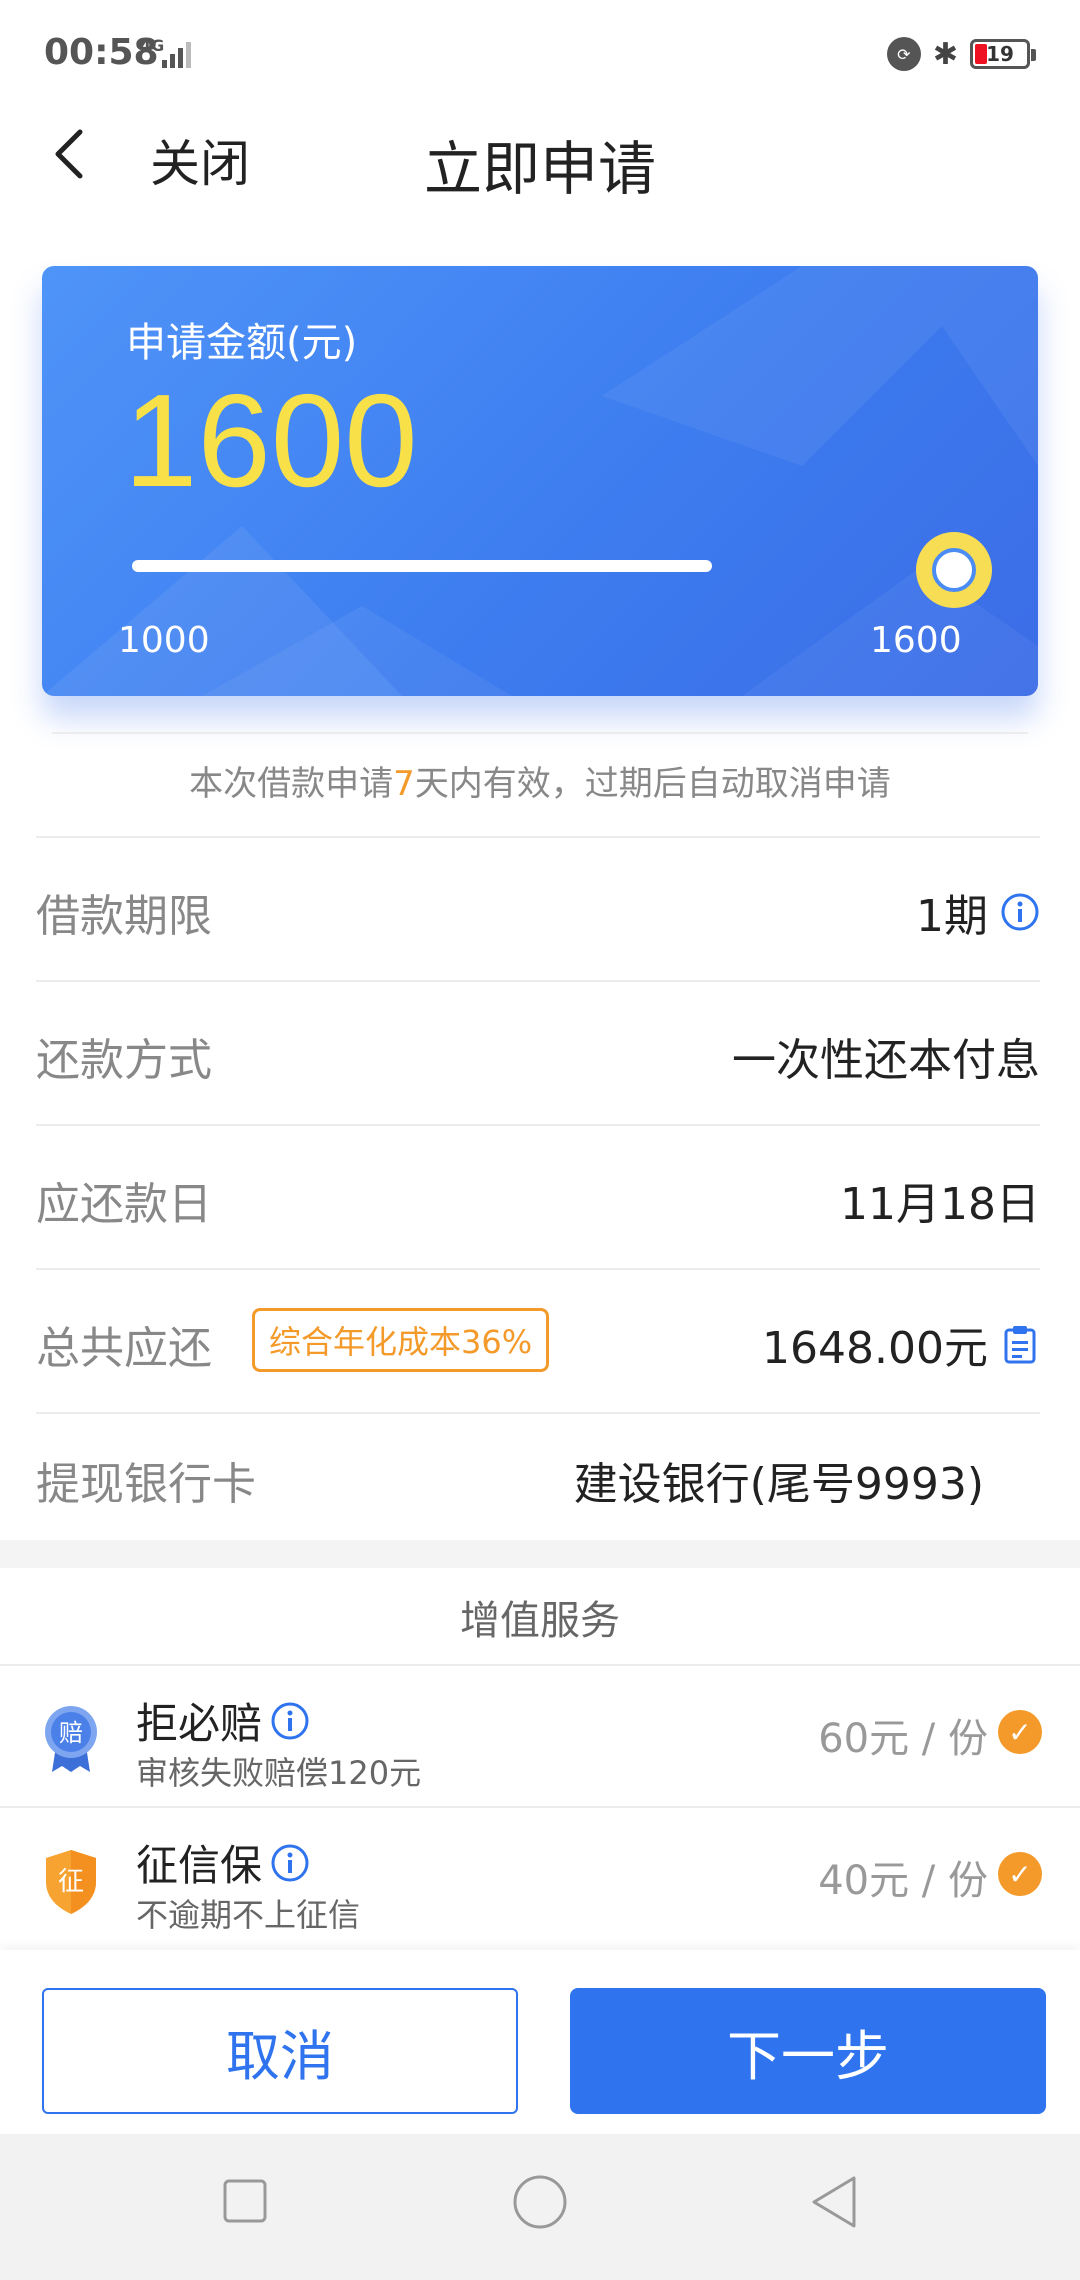  Describe the element at coordinates (808, 2051) in the screenshot. I see `next-step-button: 下一步` at that location.